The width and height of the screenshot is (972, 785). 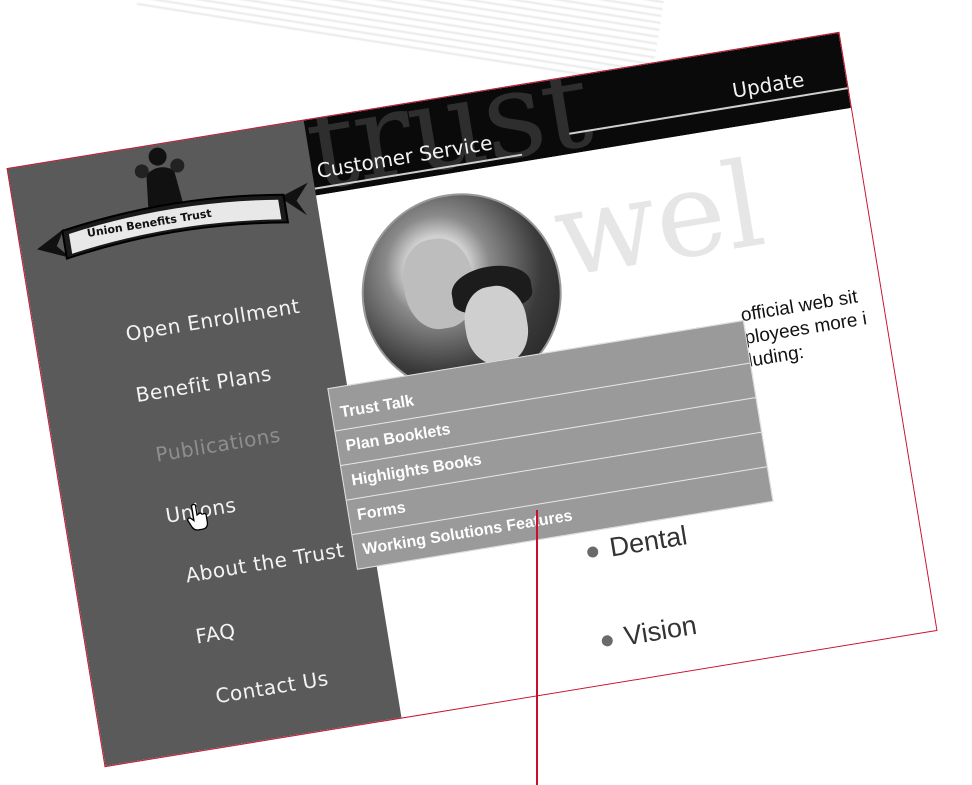 I want to click on hand-pointer-cursor-icon, so click(x=198, y=517).